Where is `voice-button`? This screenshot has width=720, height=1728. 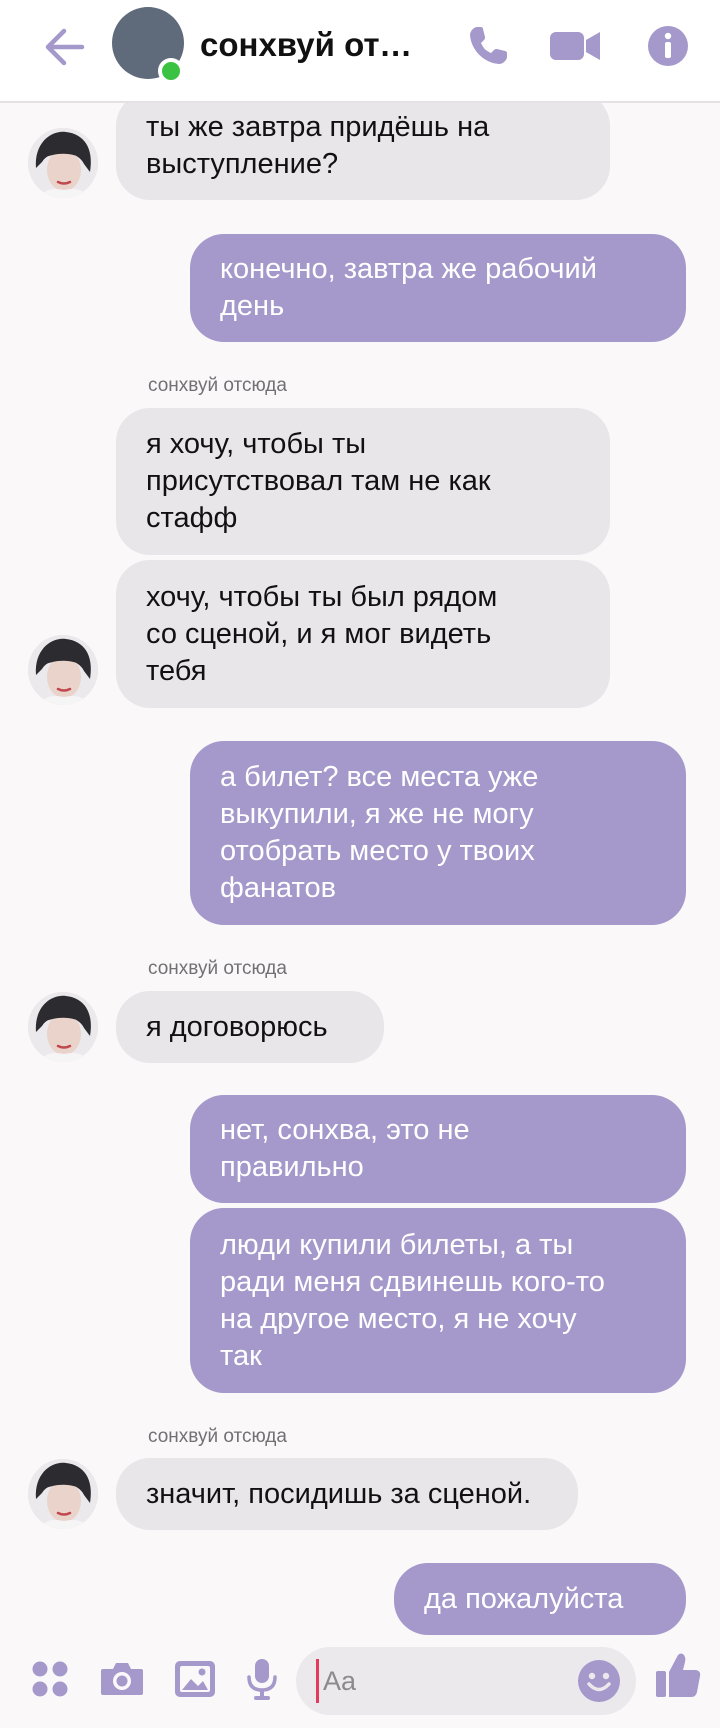
voice-button is located at coordinates (262, 1679).